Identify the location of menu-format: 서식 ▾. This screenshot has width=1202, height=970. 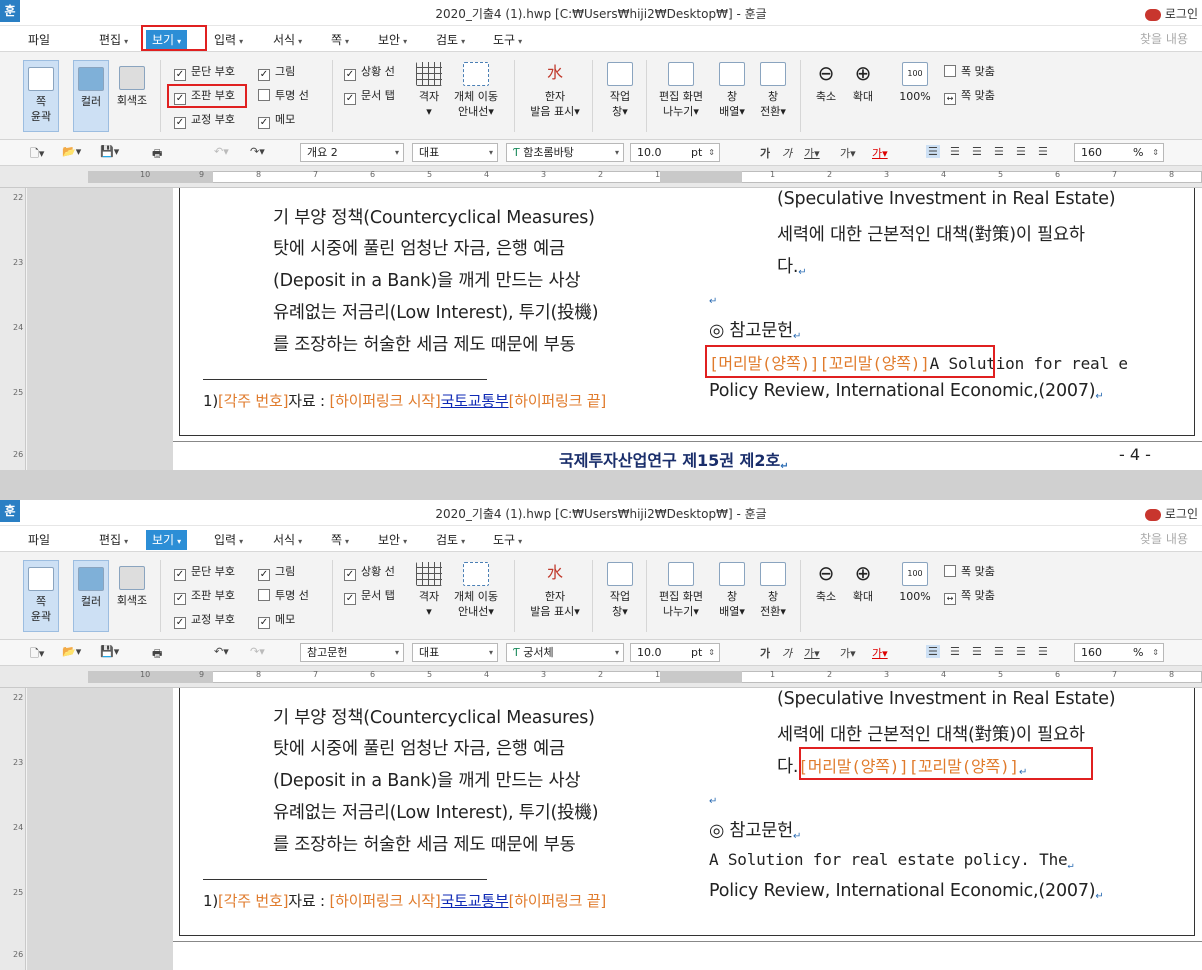
(287, 40).